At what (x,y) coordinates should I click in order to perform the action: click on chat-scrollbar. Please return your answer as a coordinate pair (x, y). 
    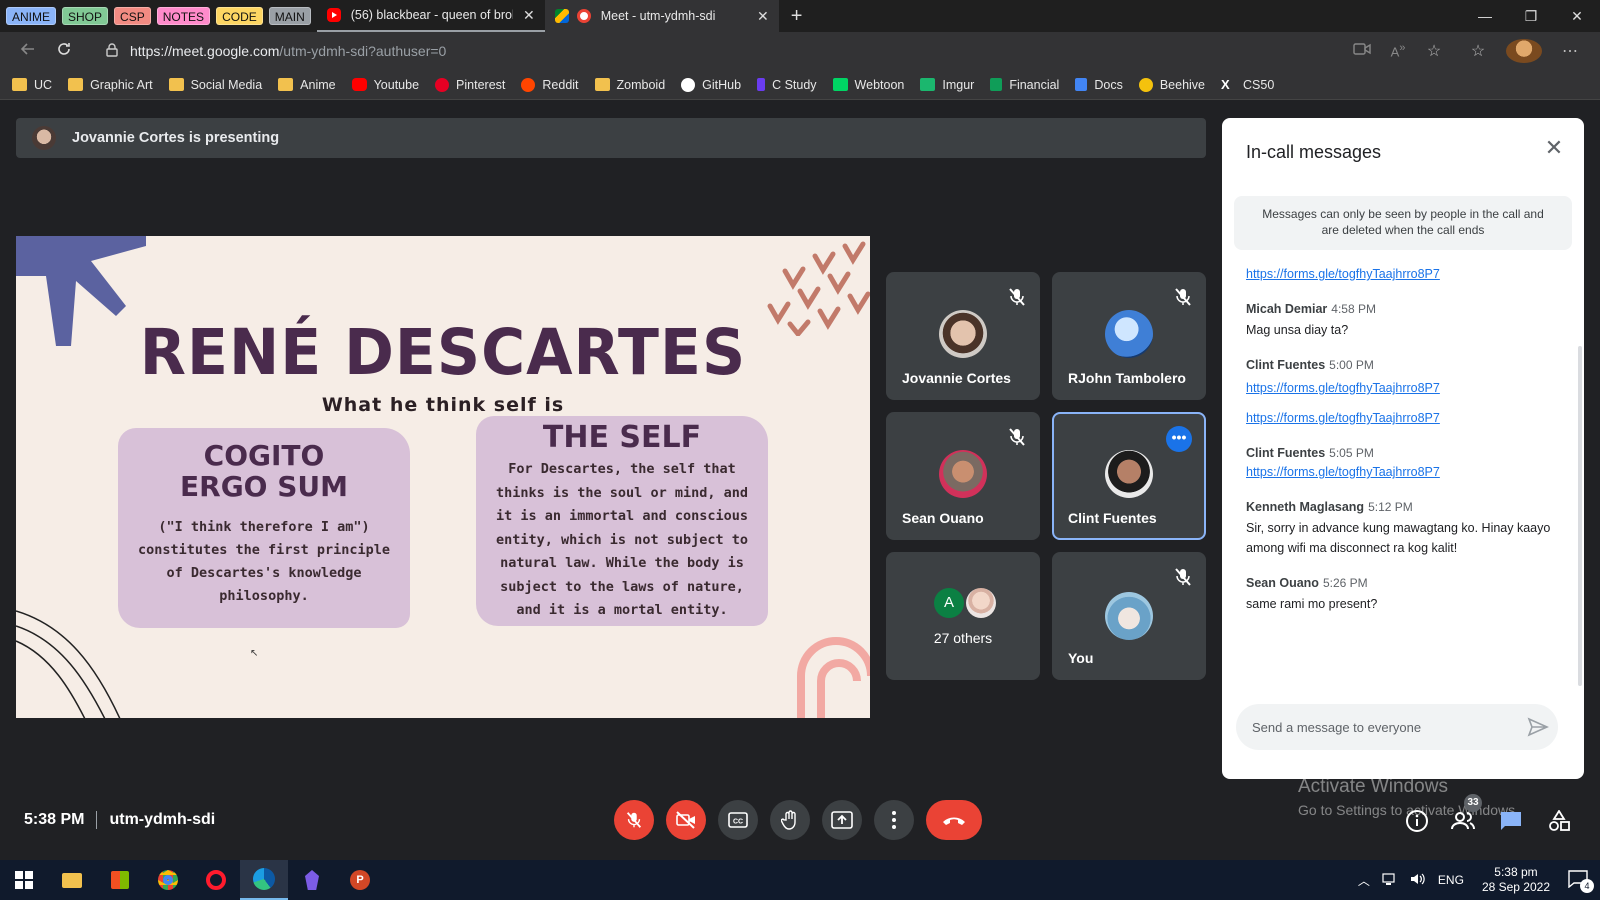
    Looking at the image, I should click on (1580, 516).